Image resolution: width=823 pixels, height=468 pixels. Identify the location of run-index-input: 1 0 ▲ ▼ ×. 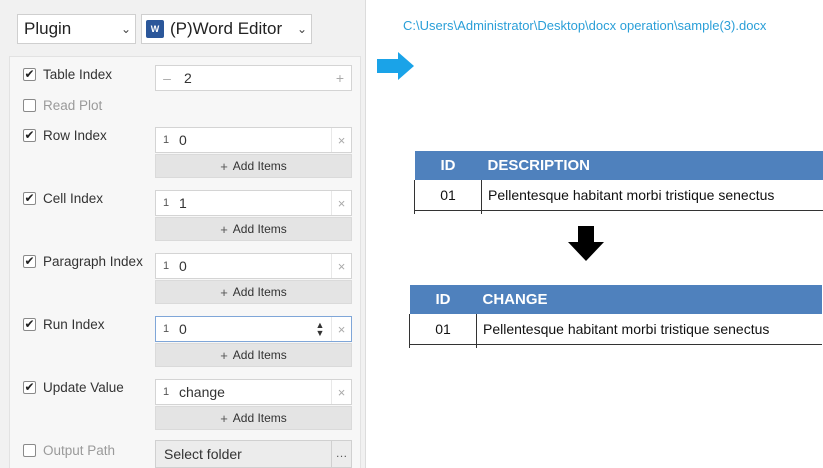
(253, 329).